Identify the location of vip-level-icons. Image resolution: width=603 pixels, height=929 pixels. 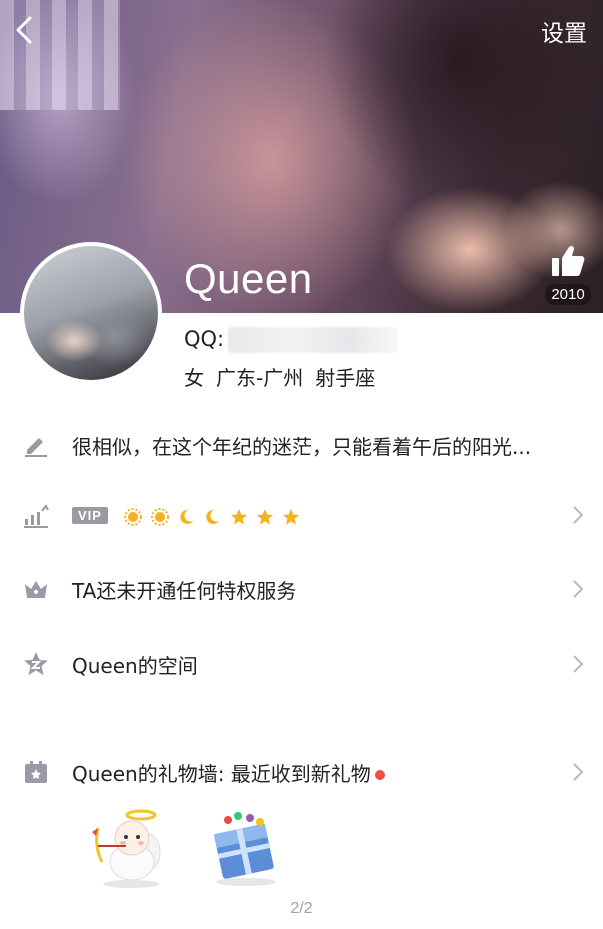
(213, 516).